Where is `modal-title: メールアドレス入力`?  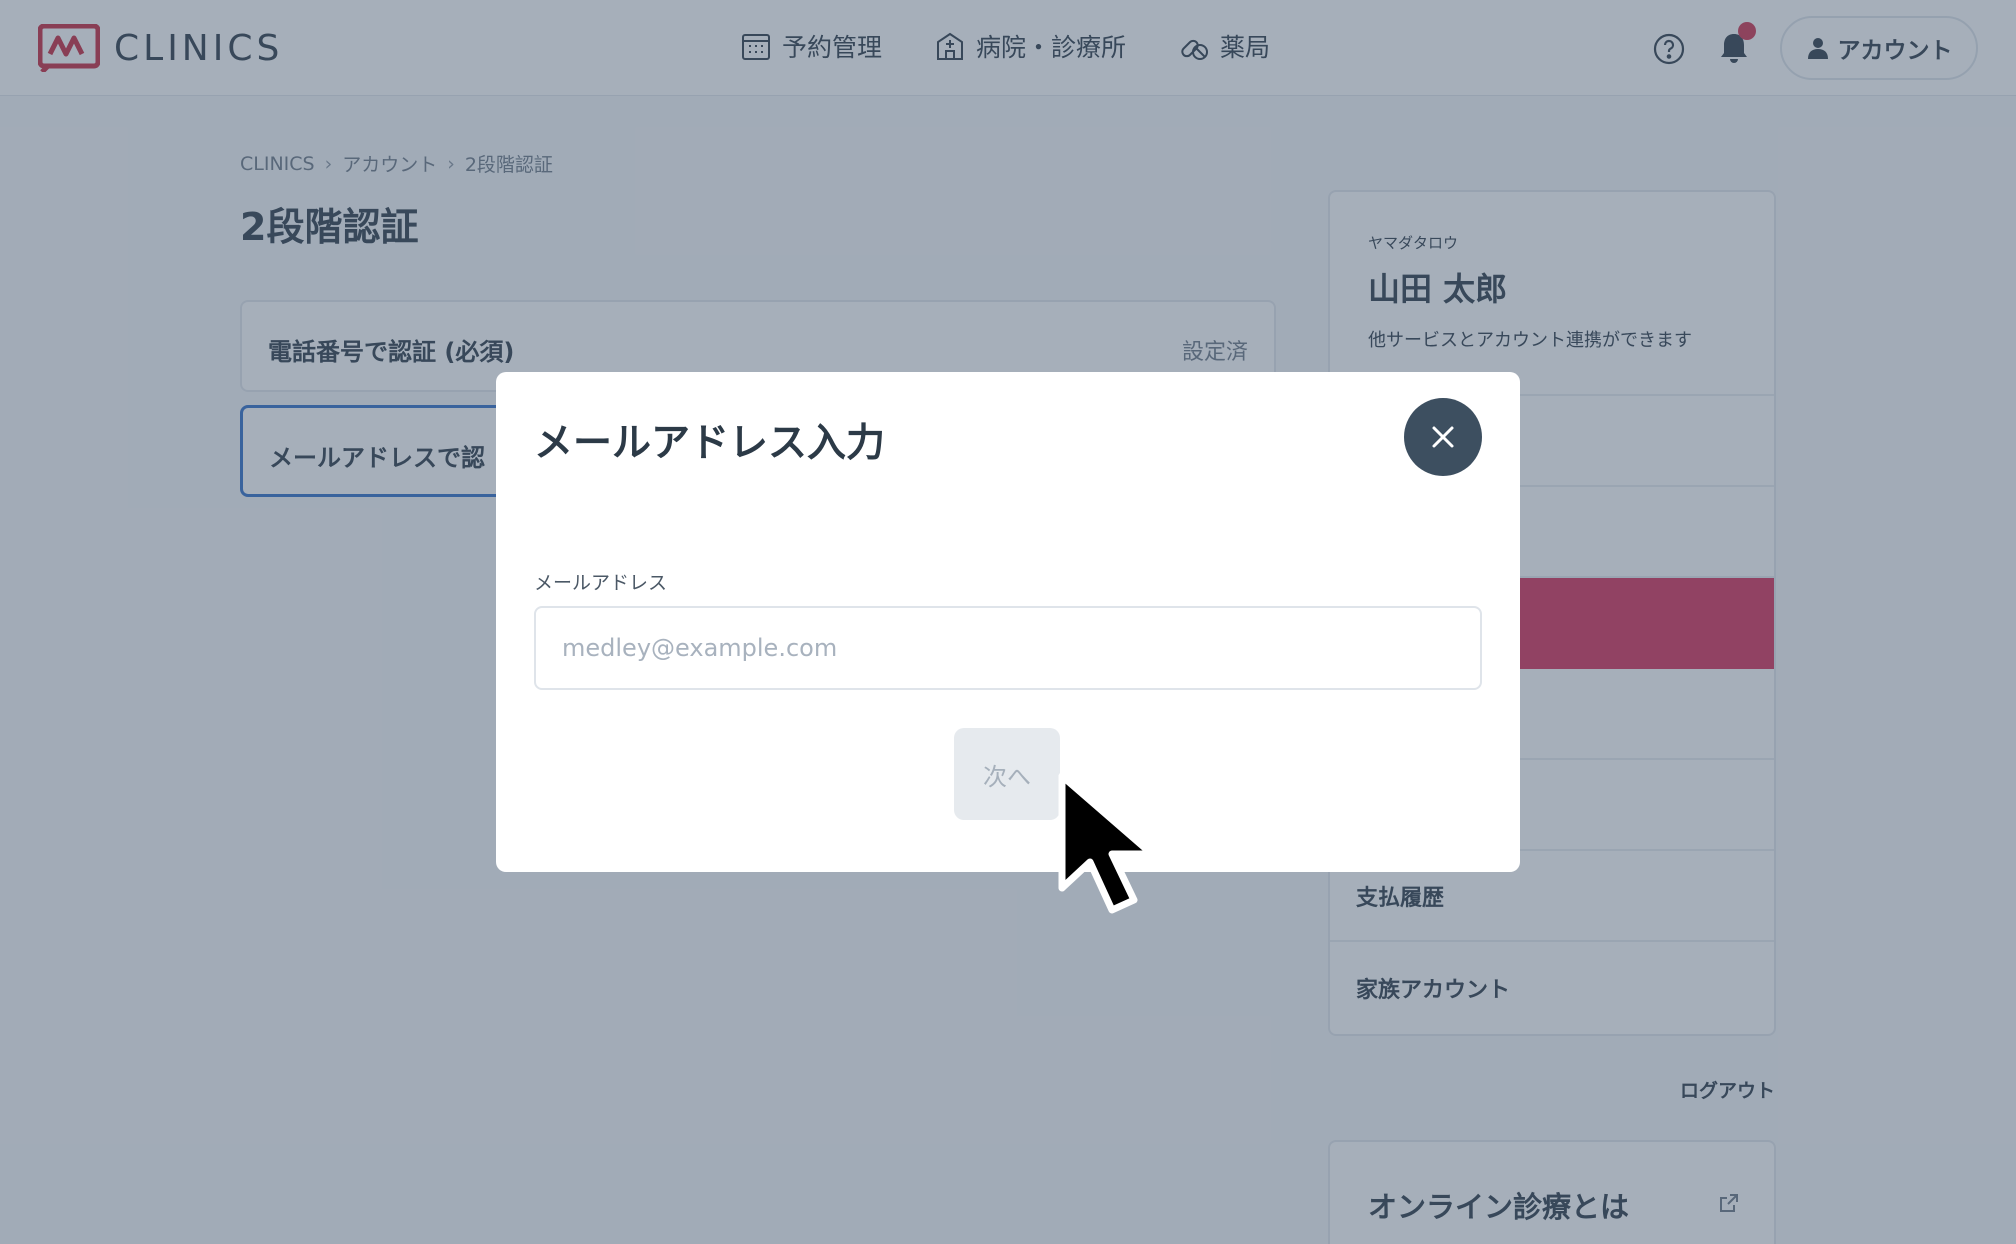
modal-title: メールアドレス入力 is located at coordinates (710, 443).